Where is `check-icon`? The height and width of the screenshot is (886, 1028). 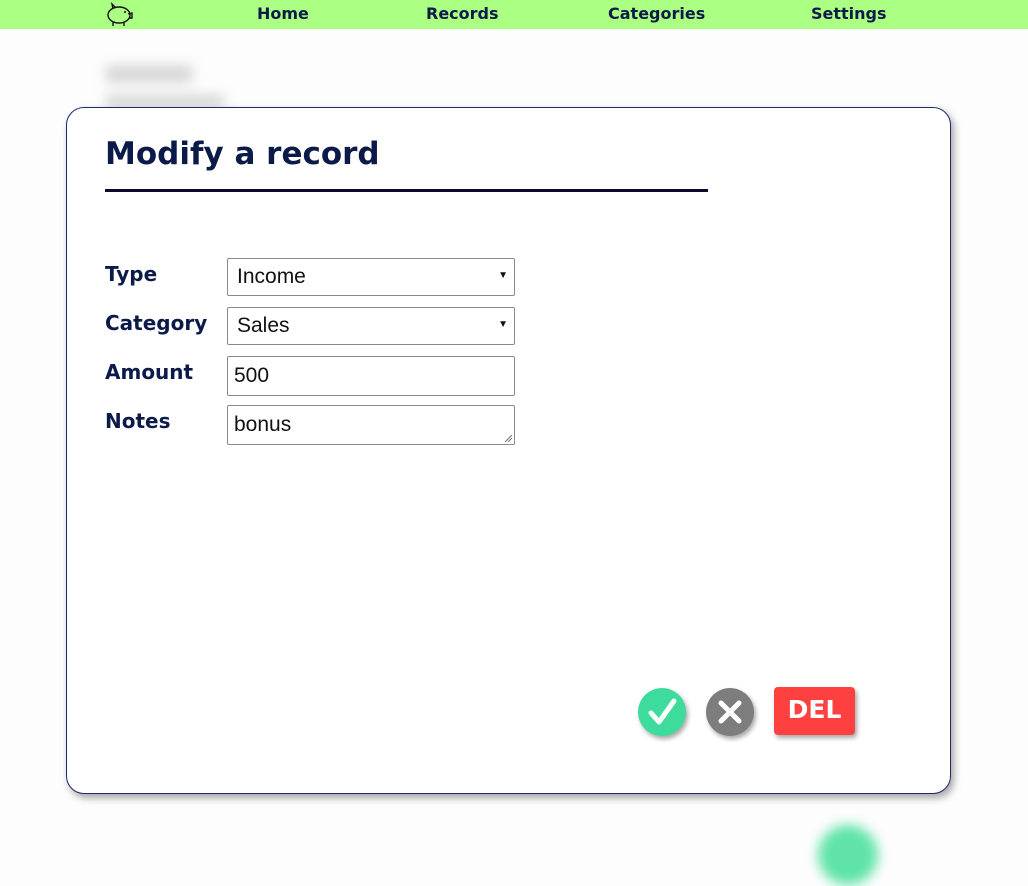
check-icon is located at coordinates (662, 711).